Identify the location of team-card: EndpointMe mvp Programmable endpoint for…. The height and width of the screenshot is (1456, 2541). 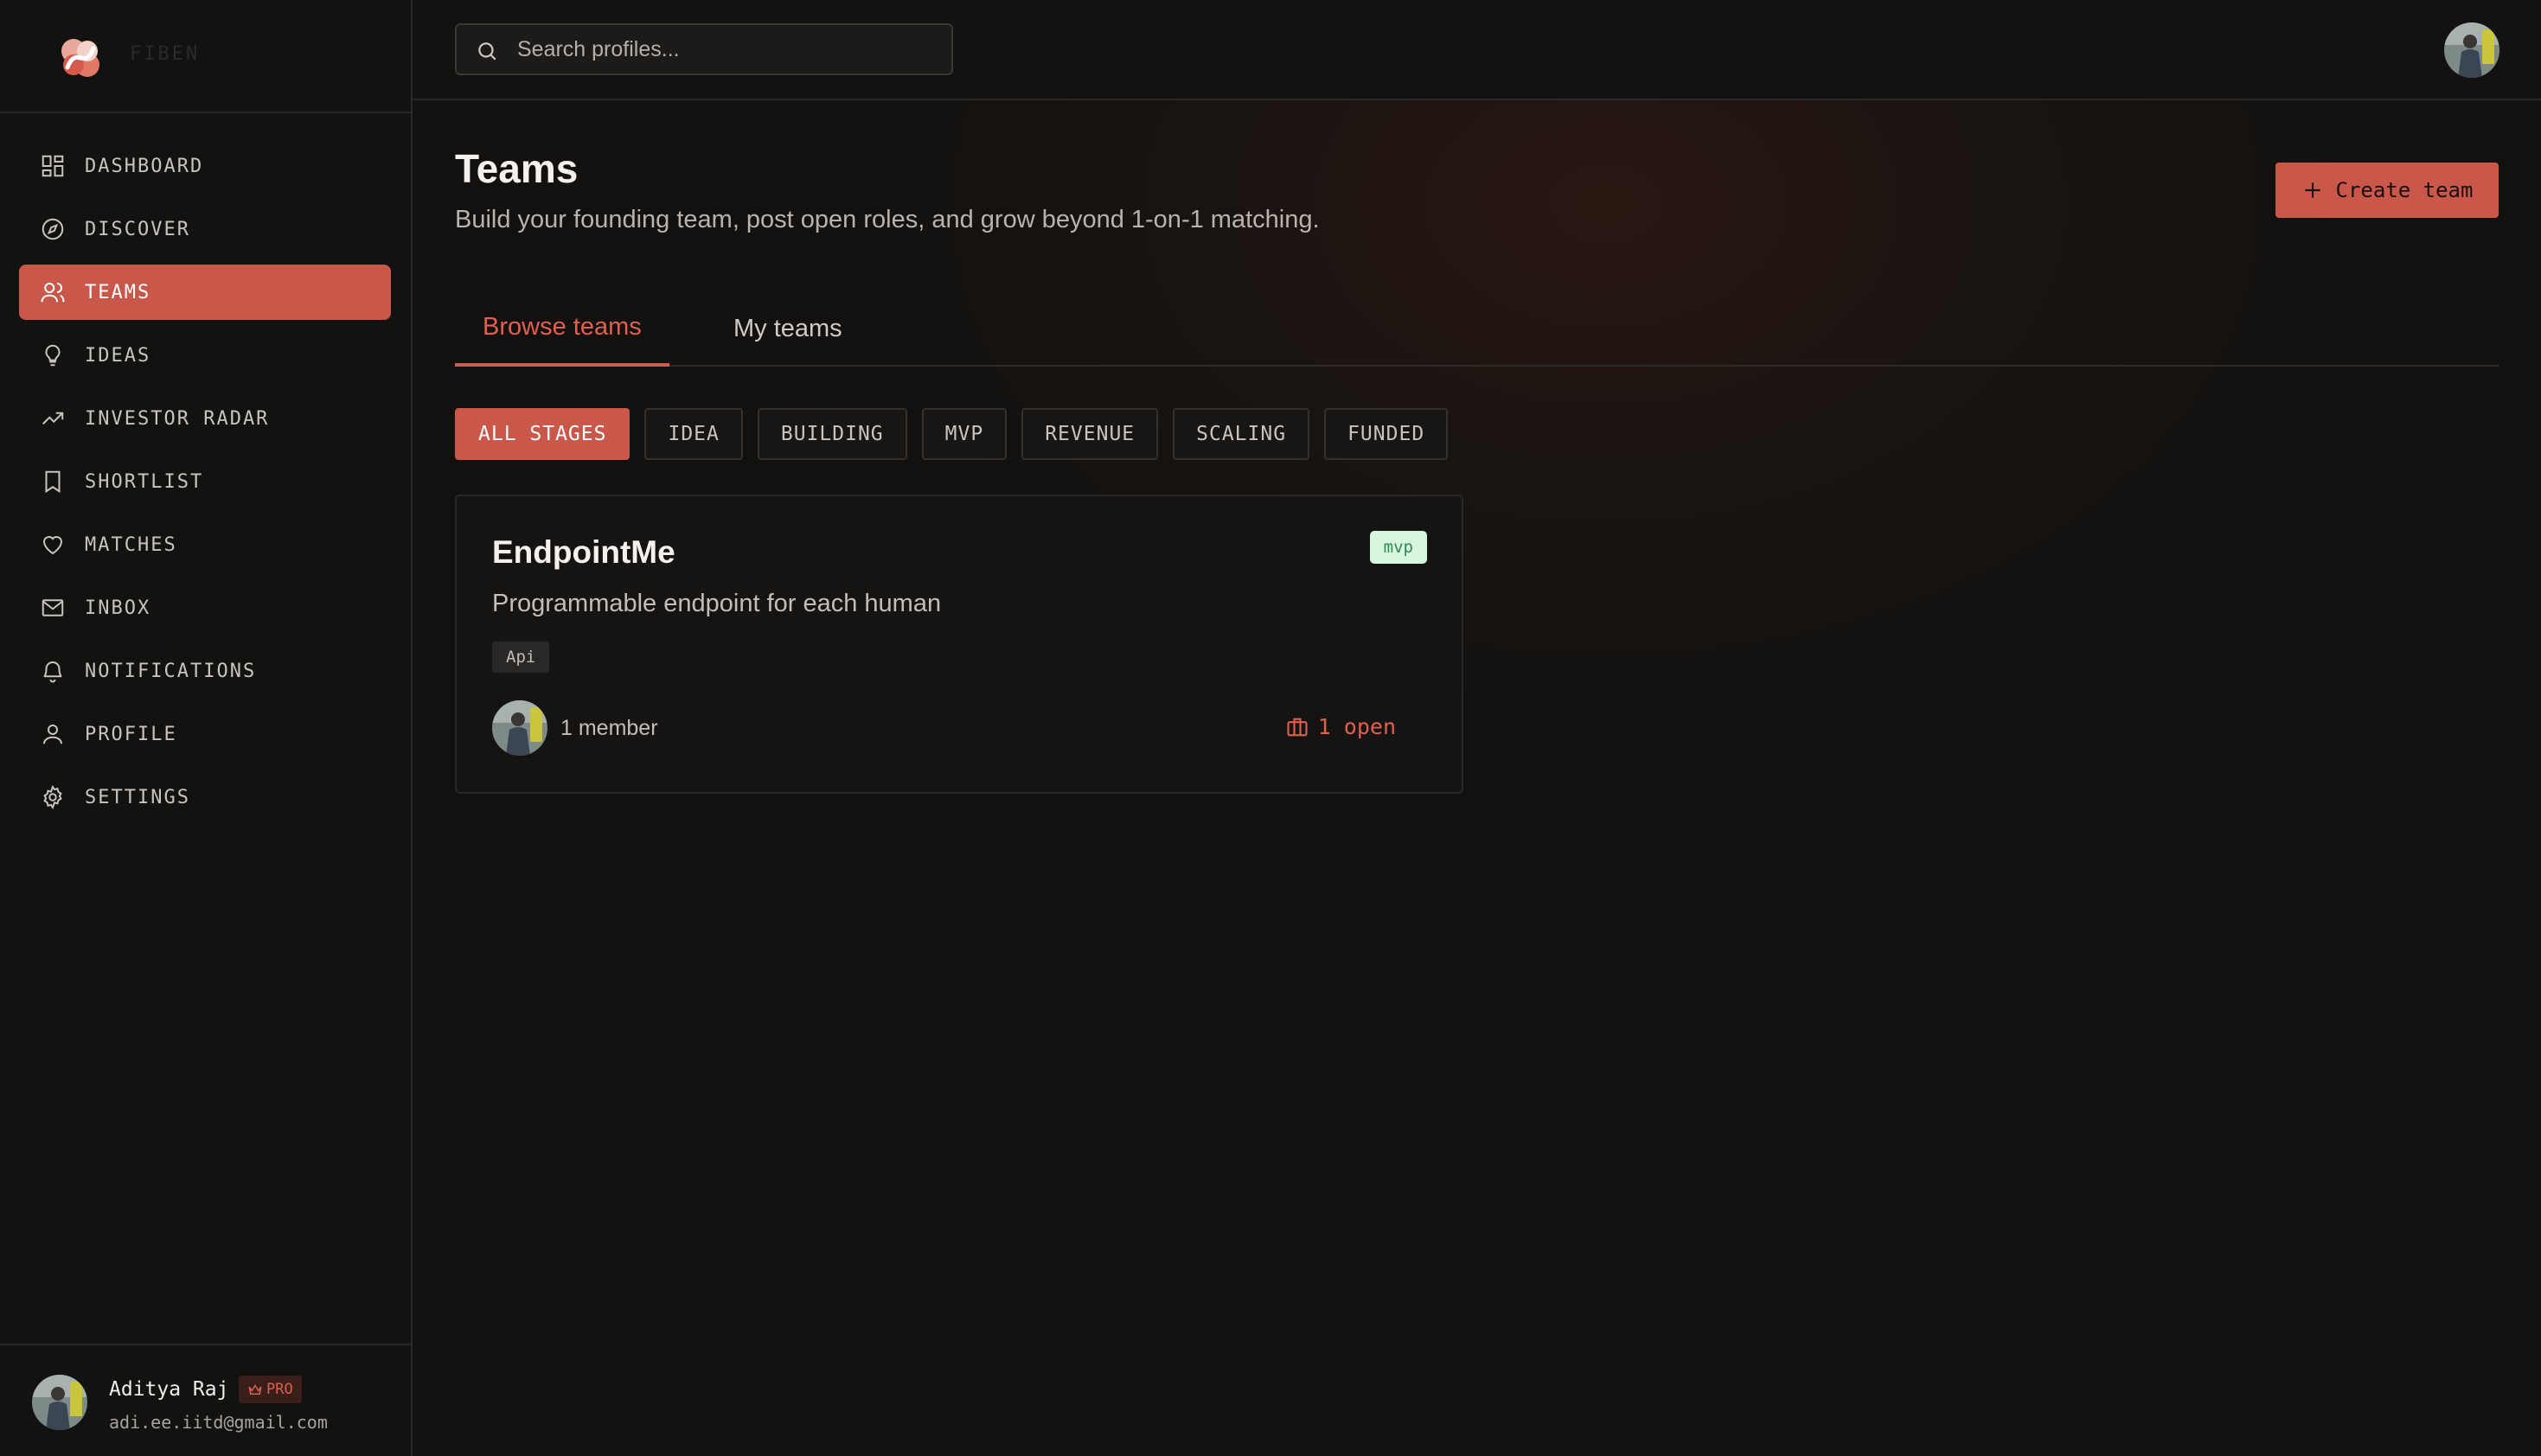
(959, 645).